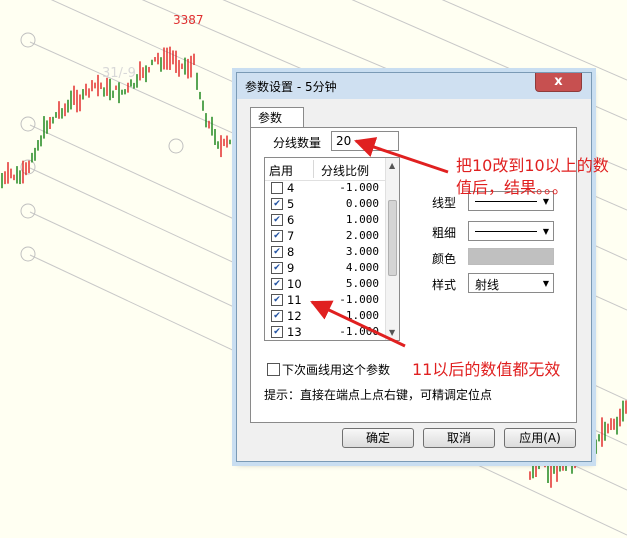 The width and height of the screenshot is (627, 538). I want to click on apply-button: 应用(A), so click(540, 438).